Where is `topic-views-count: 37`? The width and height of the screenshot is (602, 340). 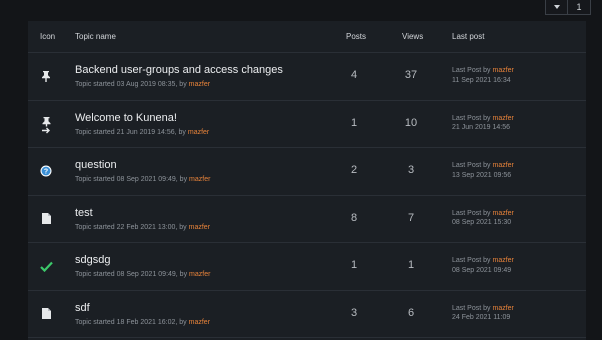 topic-views-count: 37 is located at coordinates (411, 75).